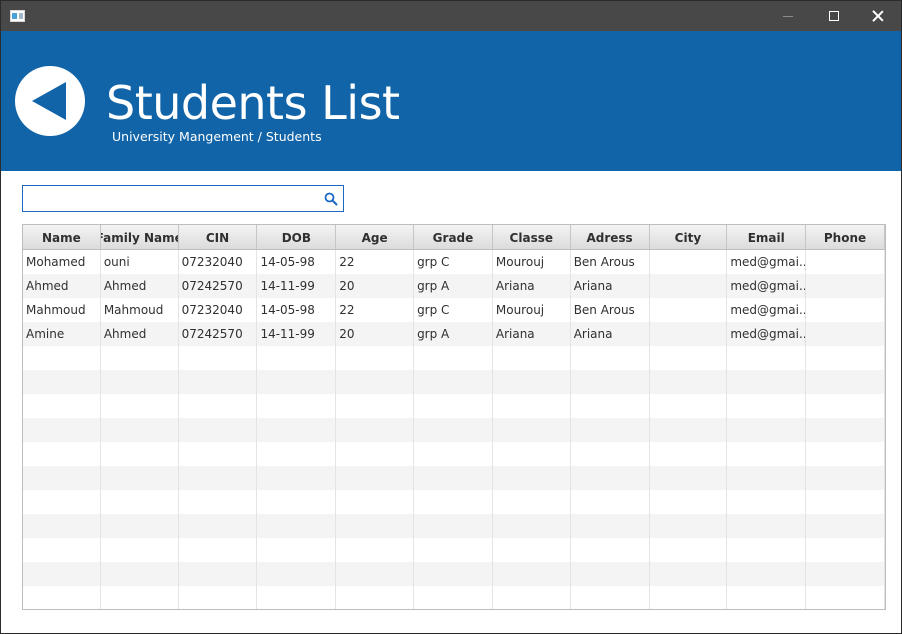 The width and height of the screenshot is (902, 634). What do you see at coordinates (375, 237) in the screenshot?
I see `column-header: Age` at bounding box center [375, 237].